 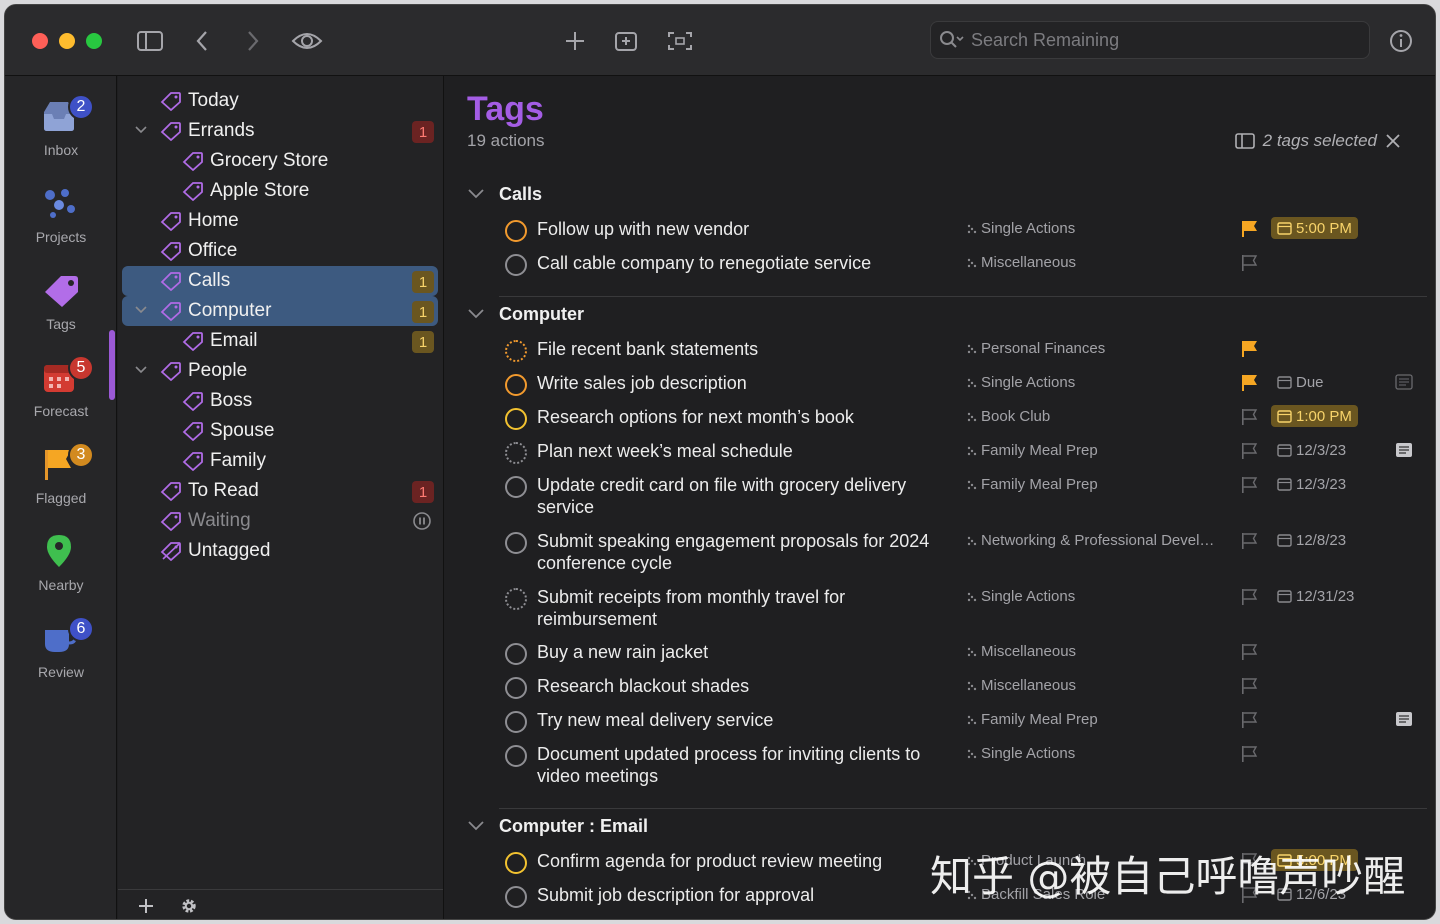 I want to click on tag-icon, so click(x=170, y=251).